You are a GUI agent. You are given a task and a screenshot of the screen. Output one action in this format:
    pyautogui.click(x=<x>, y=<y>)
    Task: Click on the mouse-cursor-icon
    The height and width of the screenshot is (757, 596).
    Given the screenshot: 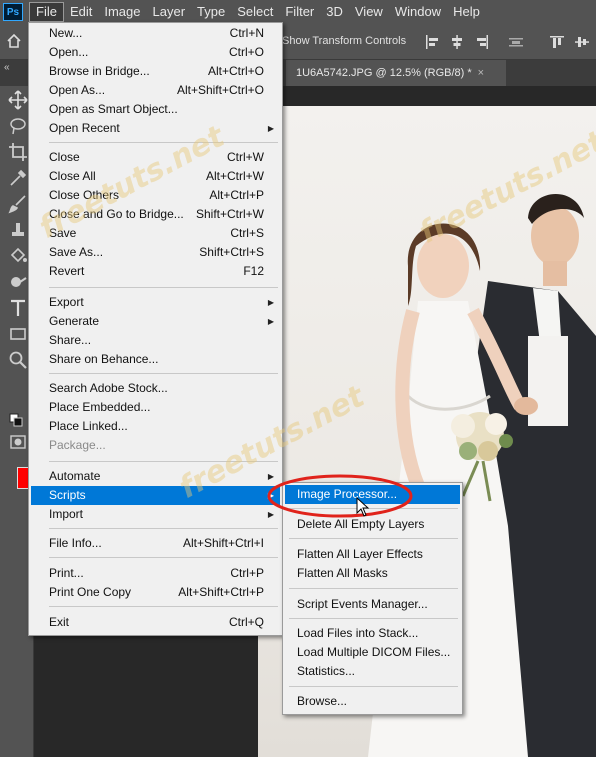 What is the action you would take?
    pyautogui.click(x=363, y=507)
    